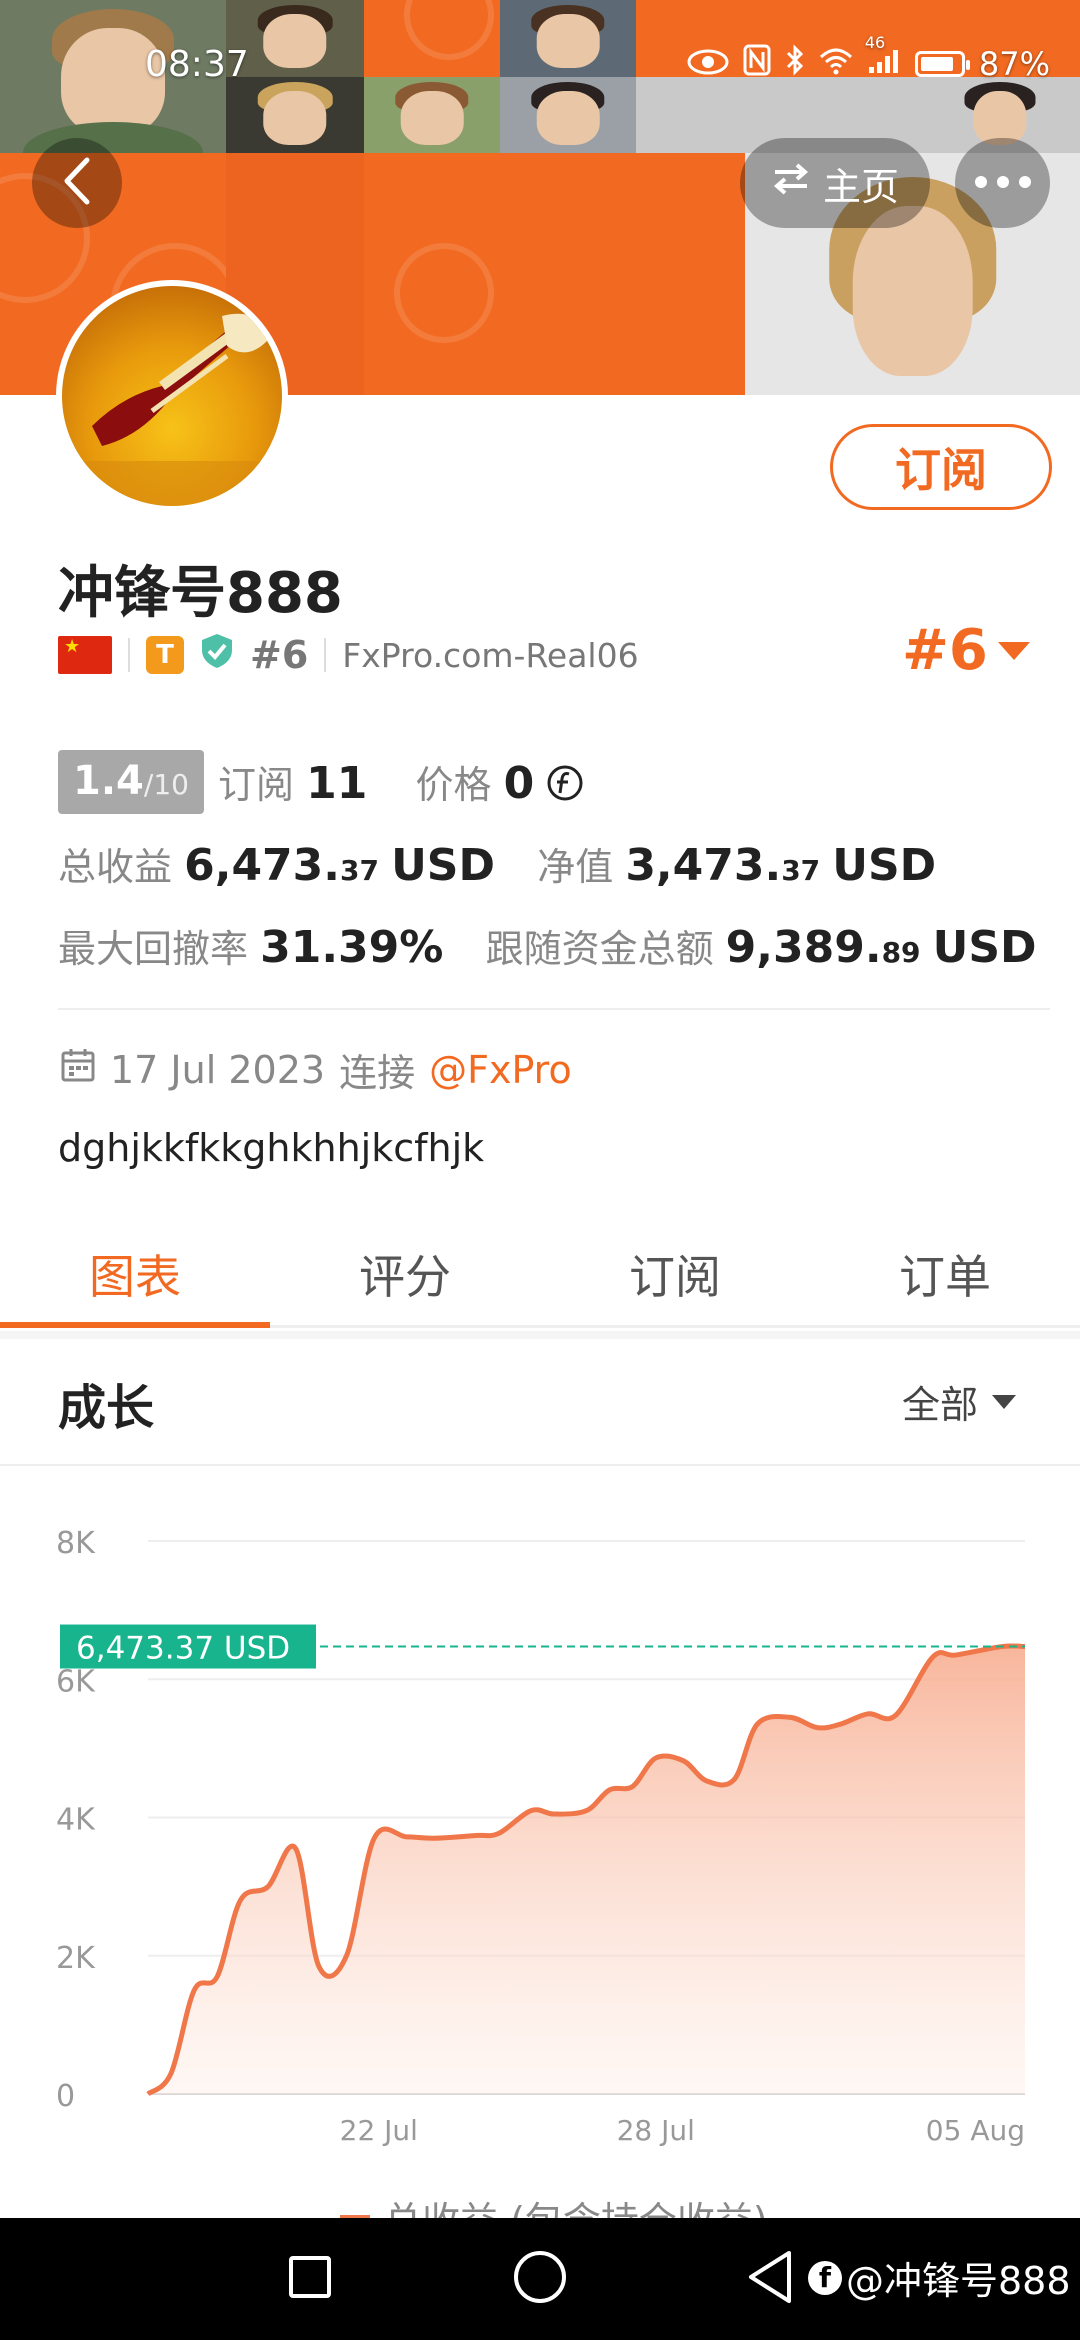 This screenshot has width=1080, height=2340. Describe the element at coordinates (942, 64) in the screenshot. I see `battery-icon` at that location.